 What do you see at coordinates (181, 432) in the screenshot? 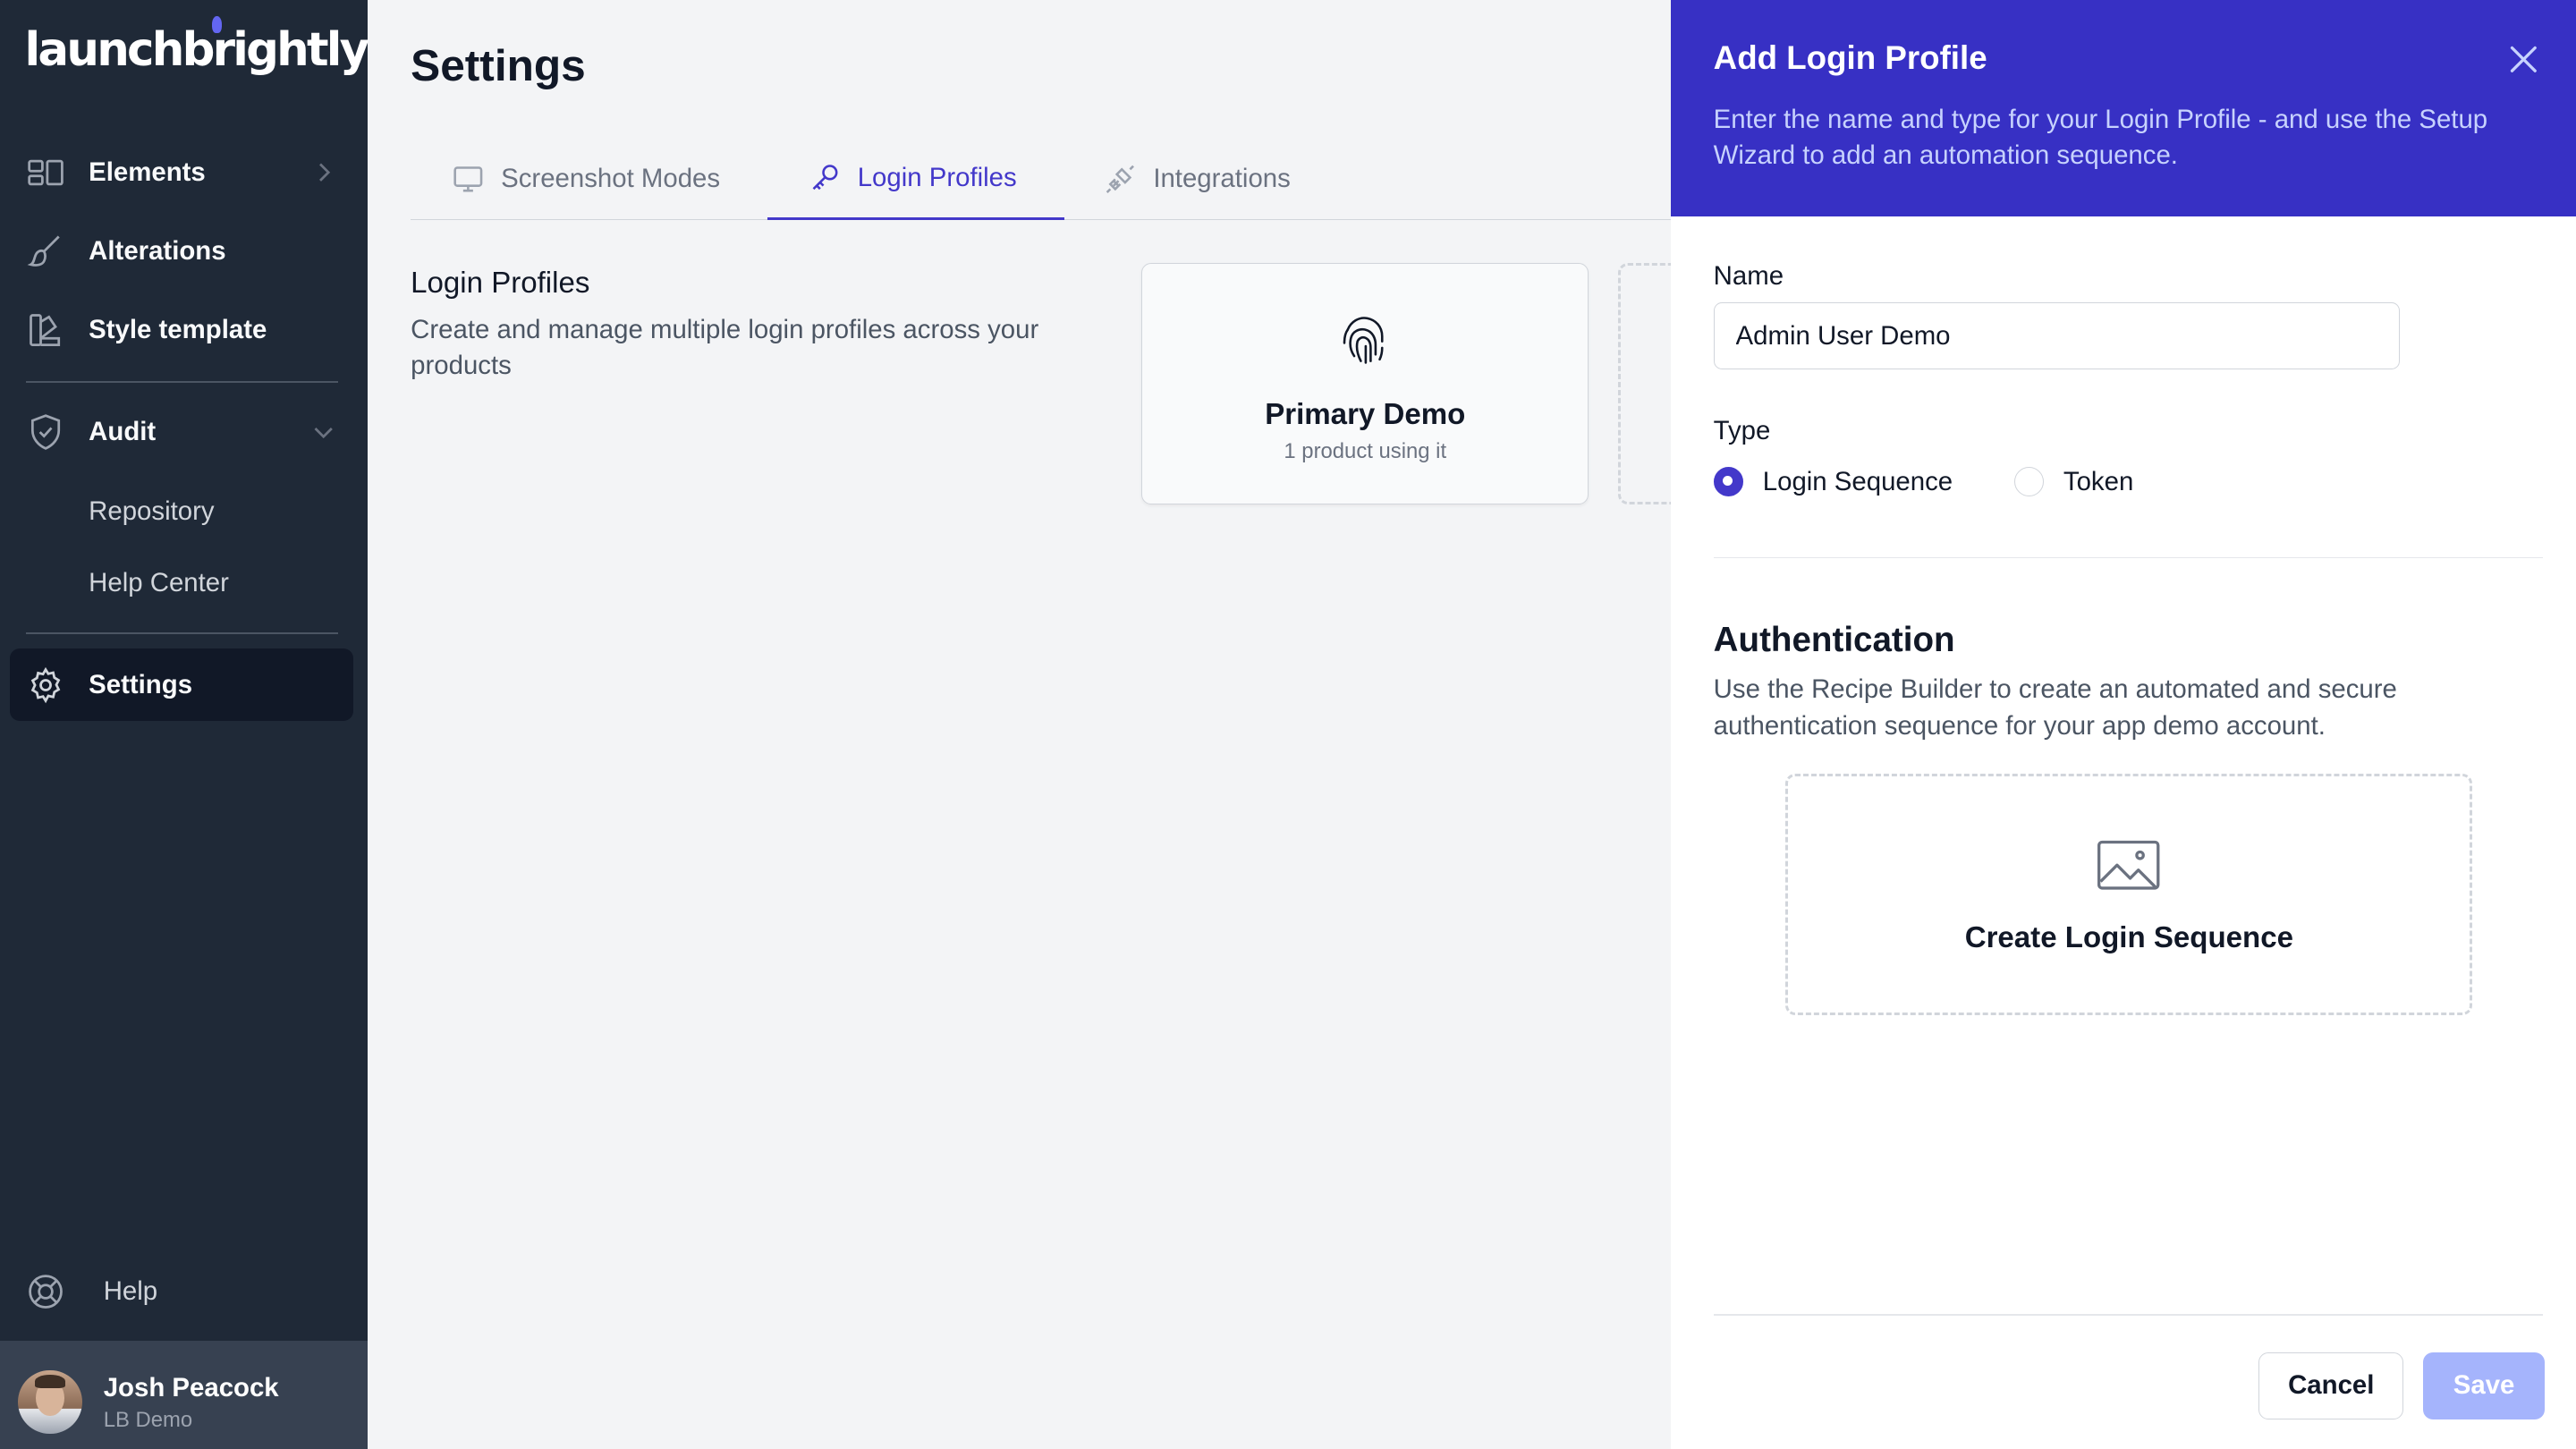
I see `sidebar-item-audit: Audit` at bounding box center [181, 432].